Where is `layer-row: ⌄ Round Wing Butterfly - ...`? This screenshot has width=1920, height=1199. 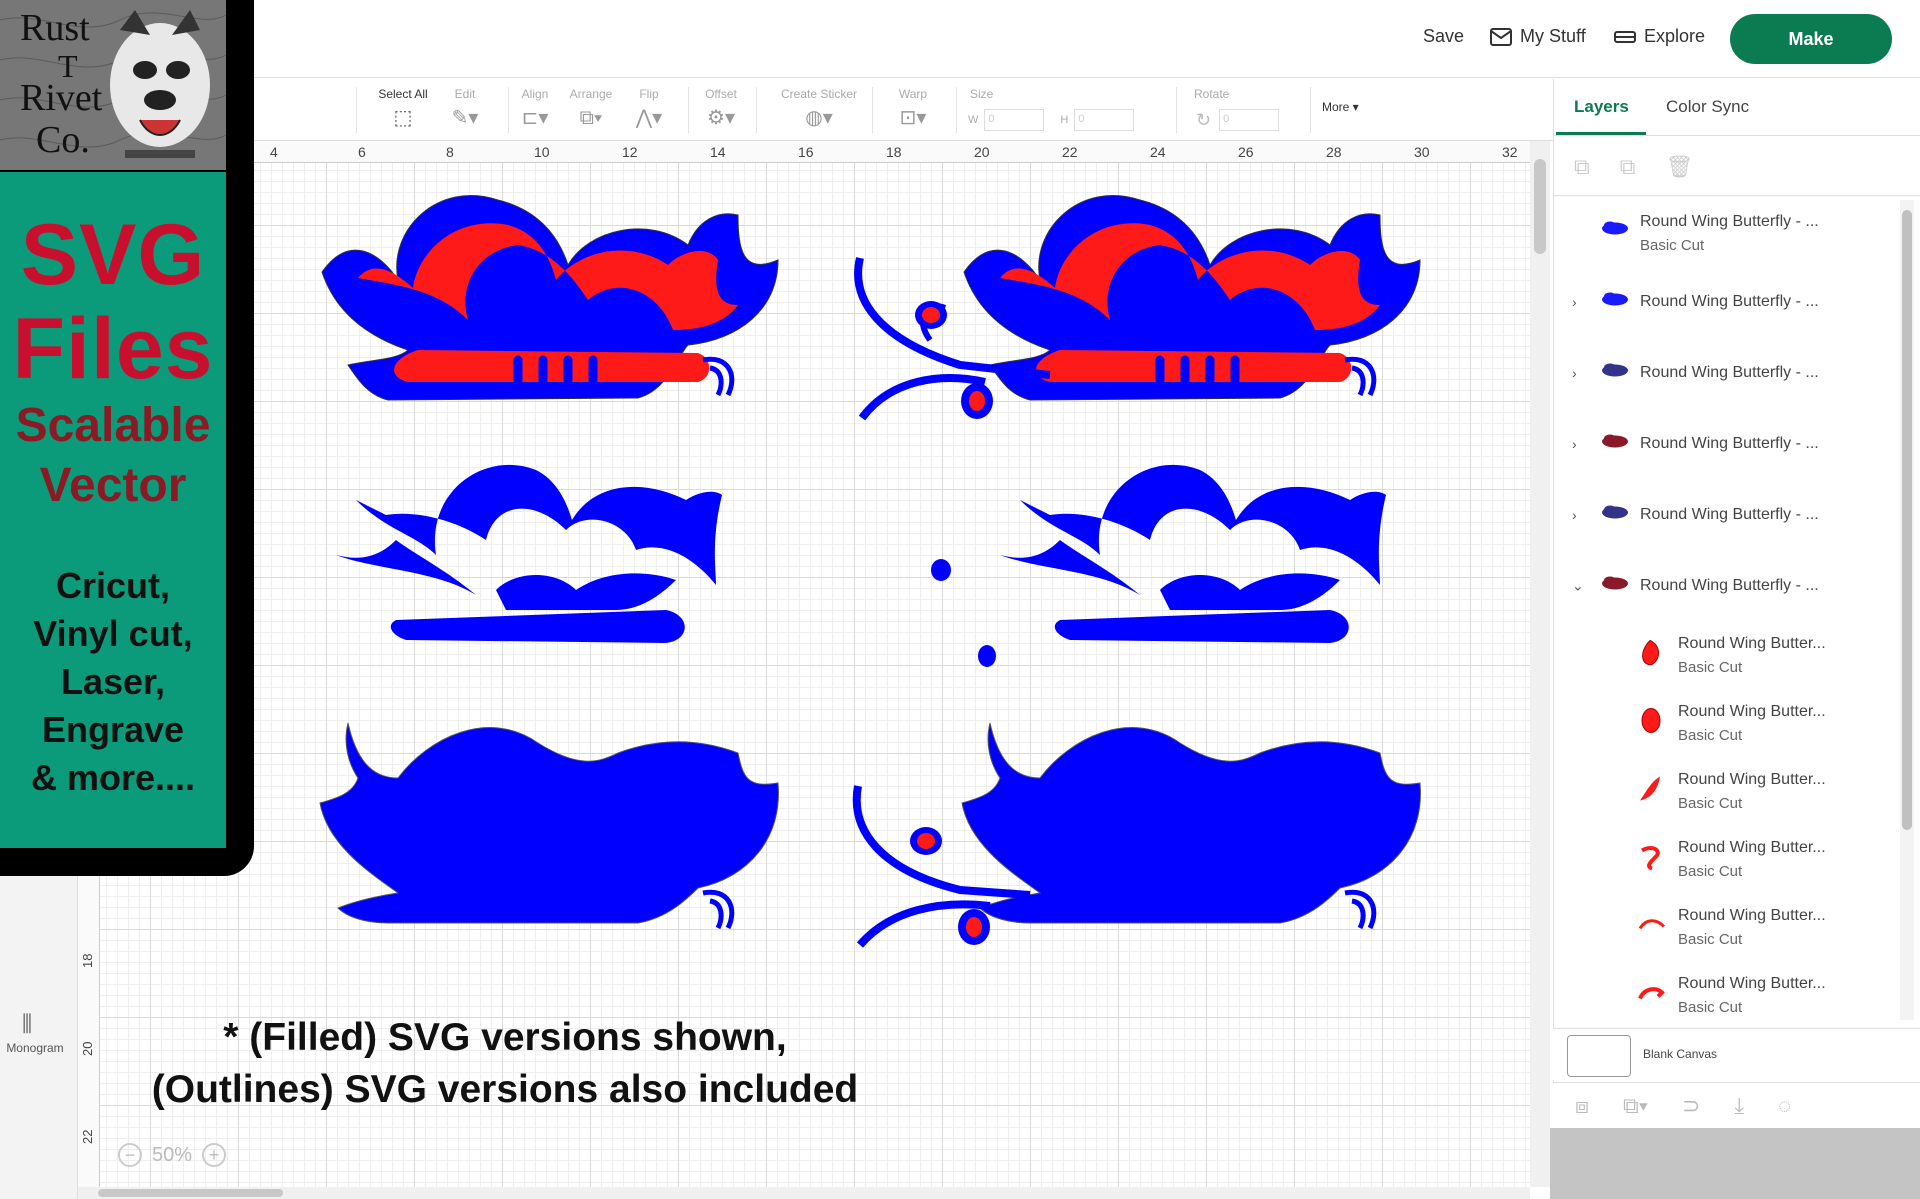
layer-row: ⌄ Round Wing Butterfly - ... is located at coordinates (1724, 586).